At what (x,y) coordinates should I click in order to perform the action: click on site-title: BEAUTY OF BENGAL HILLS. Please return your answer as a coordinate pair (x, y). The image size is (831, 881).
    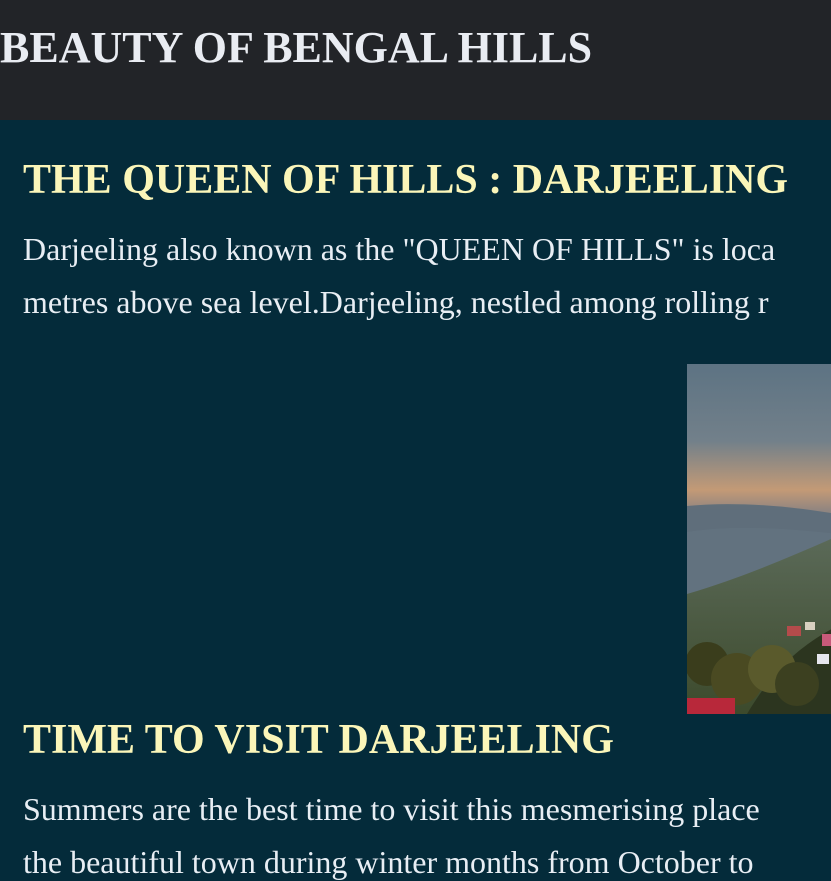
    Looking at the image, I should click on (296, 47).